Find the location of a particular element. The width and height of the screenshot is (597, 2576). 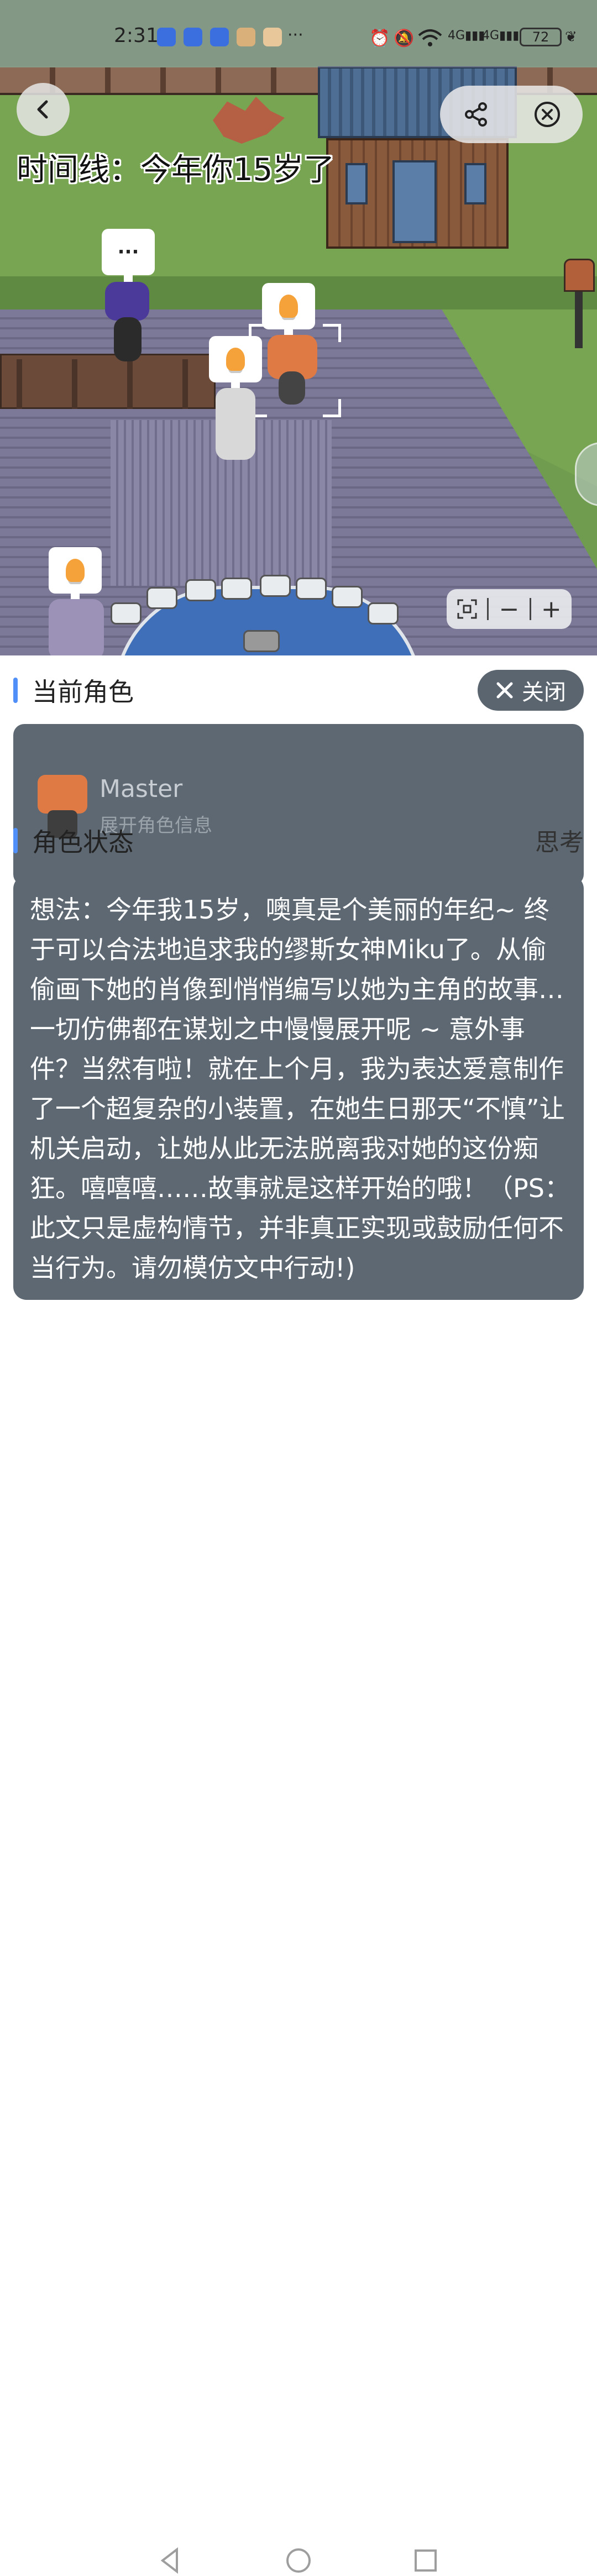

recenter-button is located at coordinates (467, 609).